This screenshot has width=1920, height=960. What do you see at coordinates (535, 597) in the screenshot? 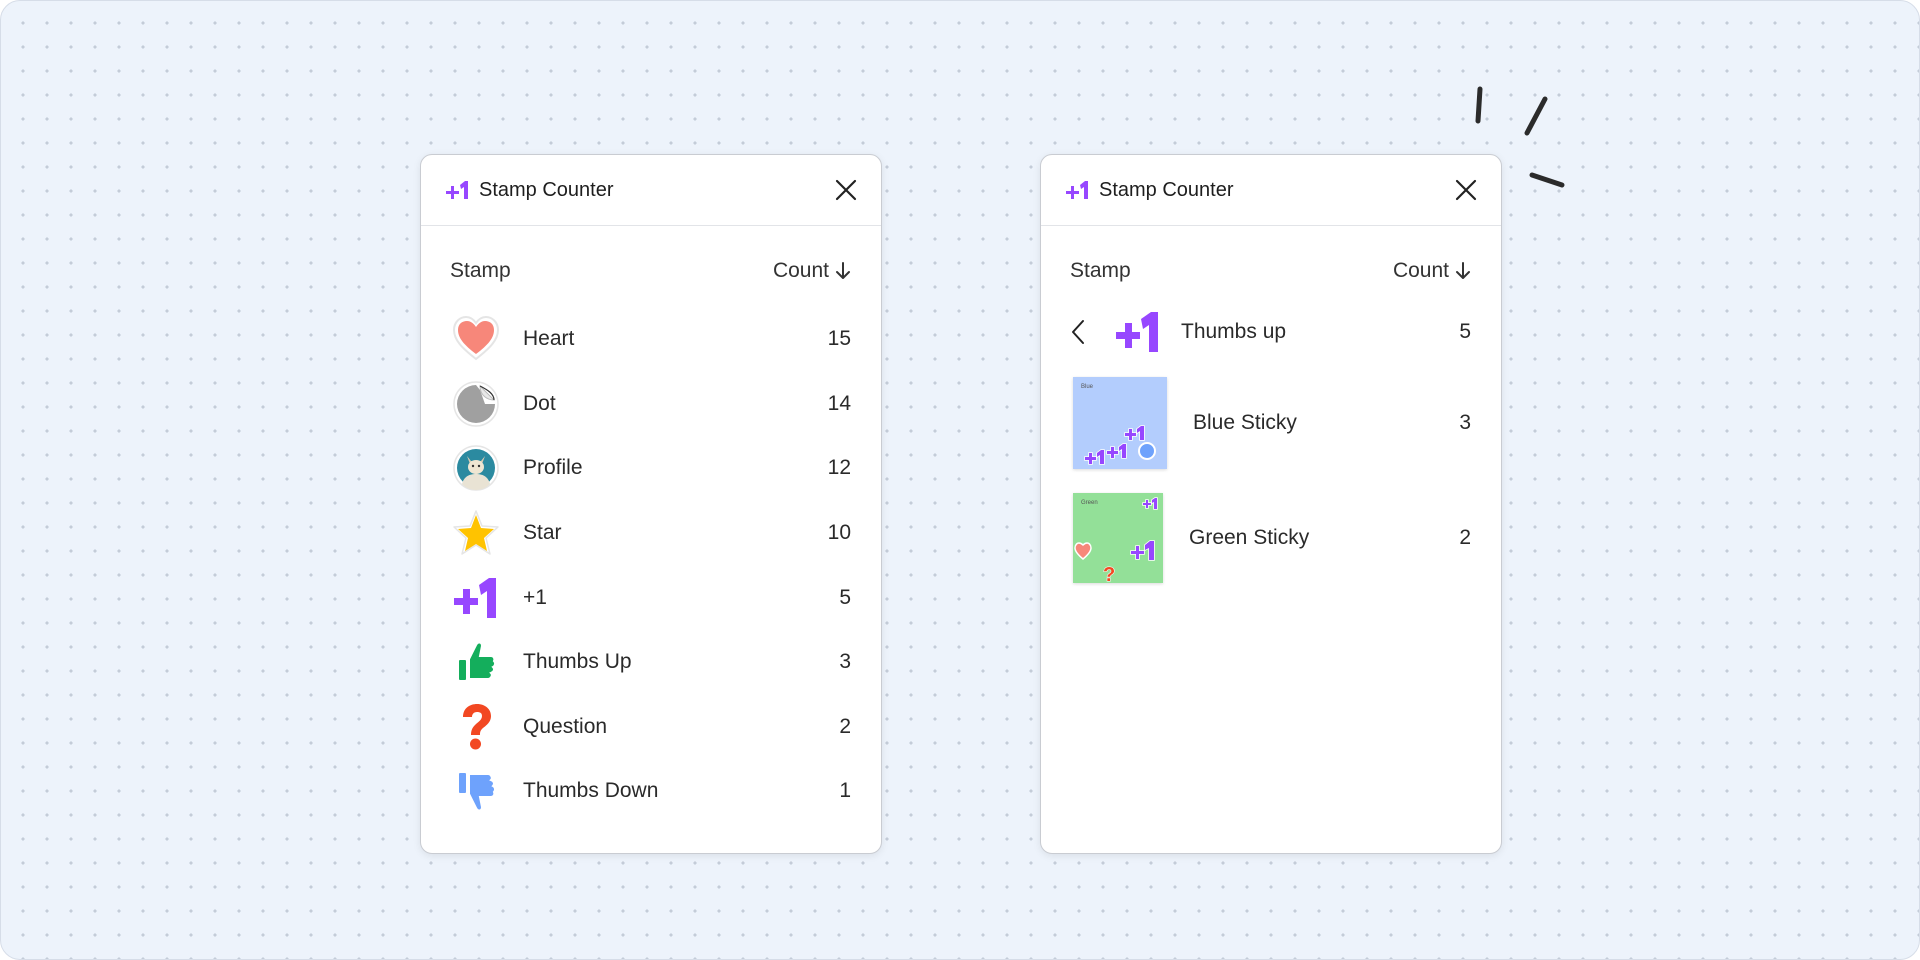
I see `stamp-label: +1` at bounding box center [535, 597].